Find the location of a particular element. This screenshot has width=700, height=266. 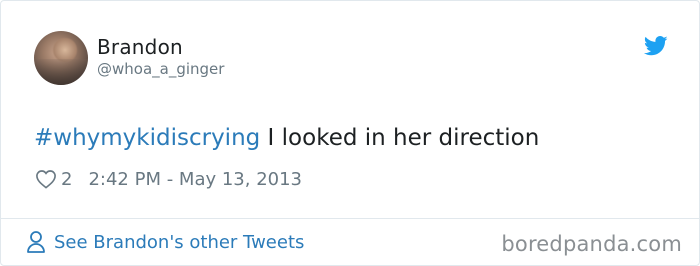

avatar is located at coordinates (61, 58).